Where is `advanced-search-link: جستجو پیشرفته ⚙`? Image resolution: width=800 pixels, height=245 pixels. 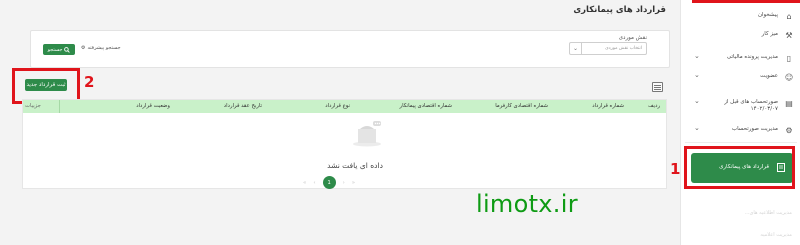 advanced-search-link: جستجو پیشرفته ⚙ is located at coordinates (101, 48).